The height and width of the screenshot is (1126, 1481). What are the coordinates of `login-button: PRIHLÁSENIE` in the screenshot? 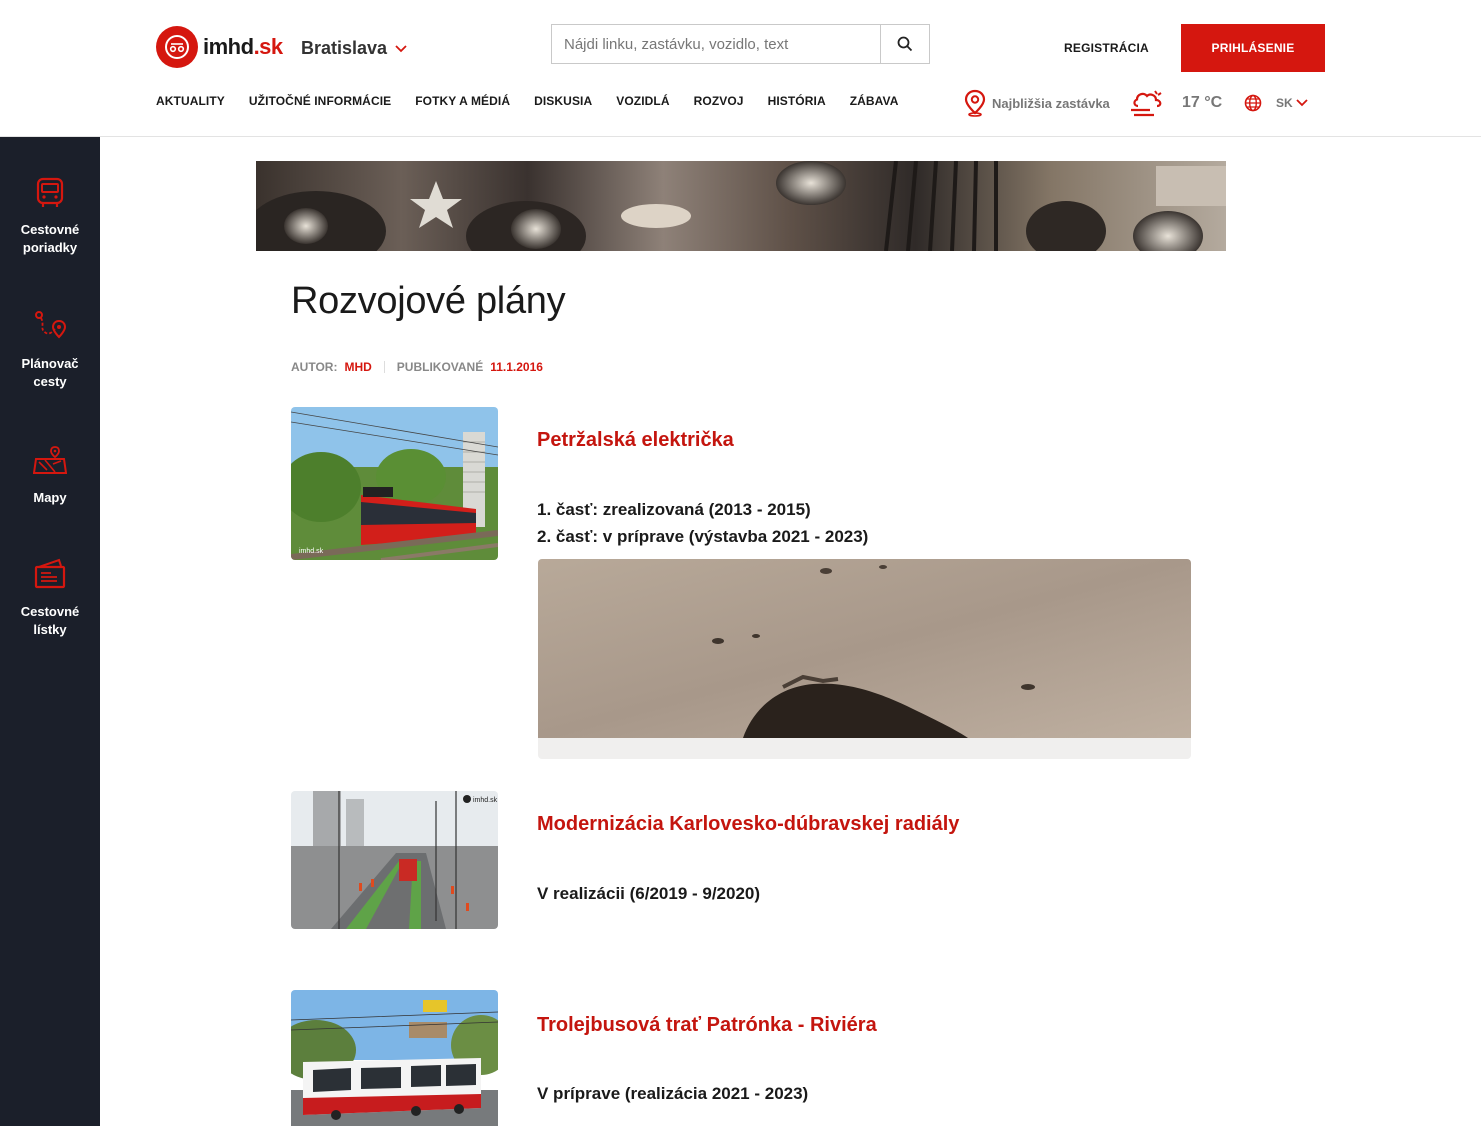 It's located at (1253, 48).